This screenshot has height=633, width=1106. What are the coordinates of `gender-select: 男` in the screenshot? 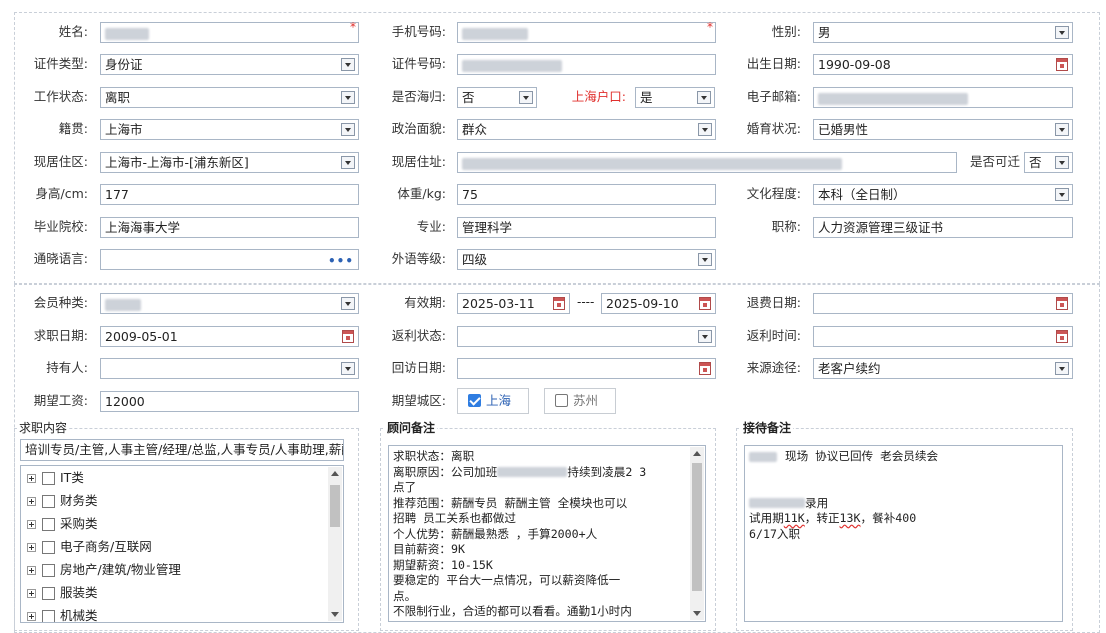 It's located at (943, 32).